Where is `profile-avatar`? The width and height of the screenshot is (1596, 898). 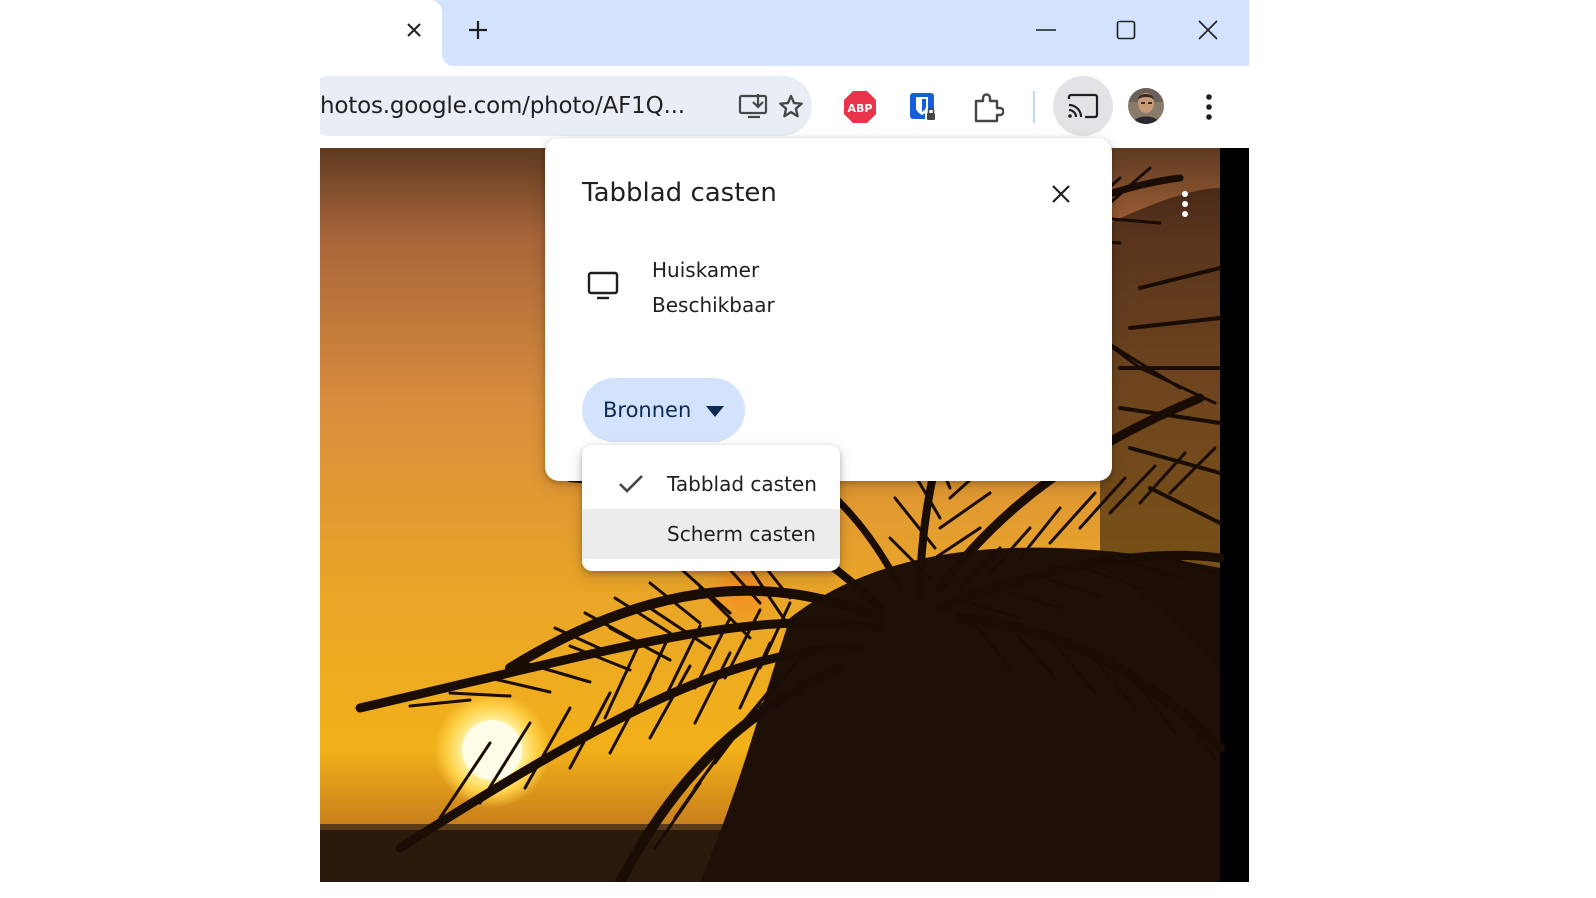 profile-avatar is located at coordinates (1146, 106).